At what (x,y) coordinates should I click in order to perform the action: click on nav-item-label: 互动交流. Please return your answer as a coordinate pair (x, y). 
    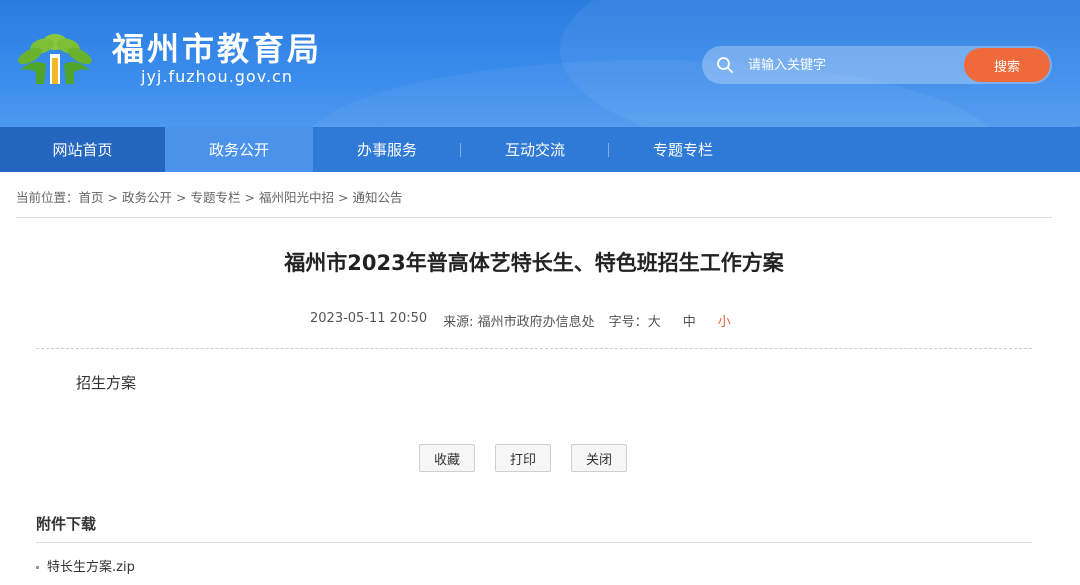
    Looking at the image, I should click on (534, 150).